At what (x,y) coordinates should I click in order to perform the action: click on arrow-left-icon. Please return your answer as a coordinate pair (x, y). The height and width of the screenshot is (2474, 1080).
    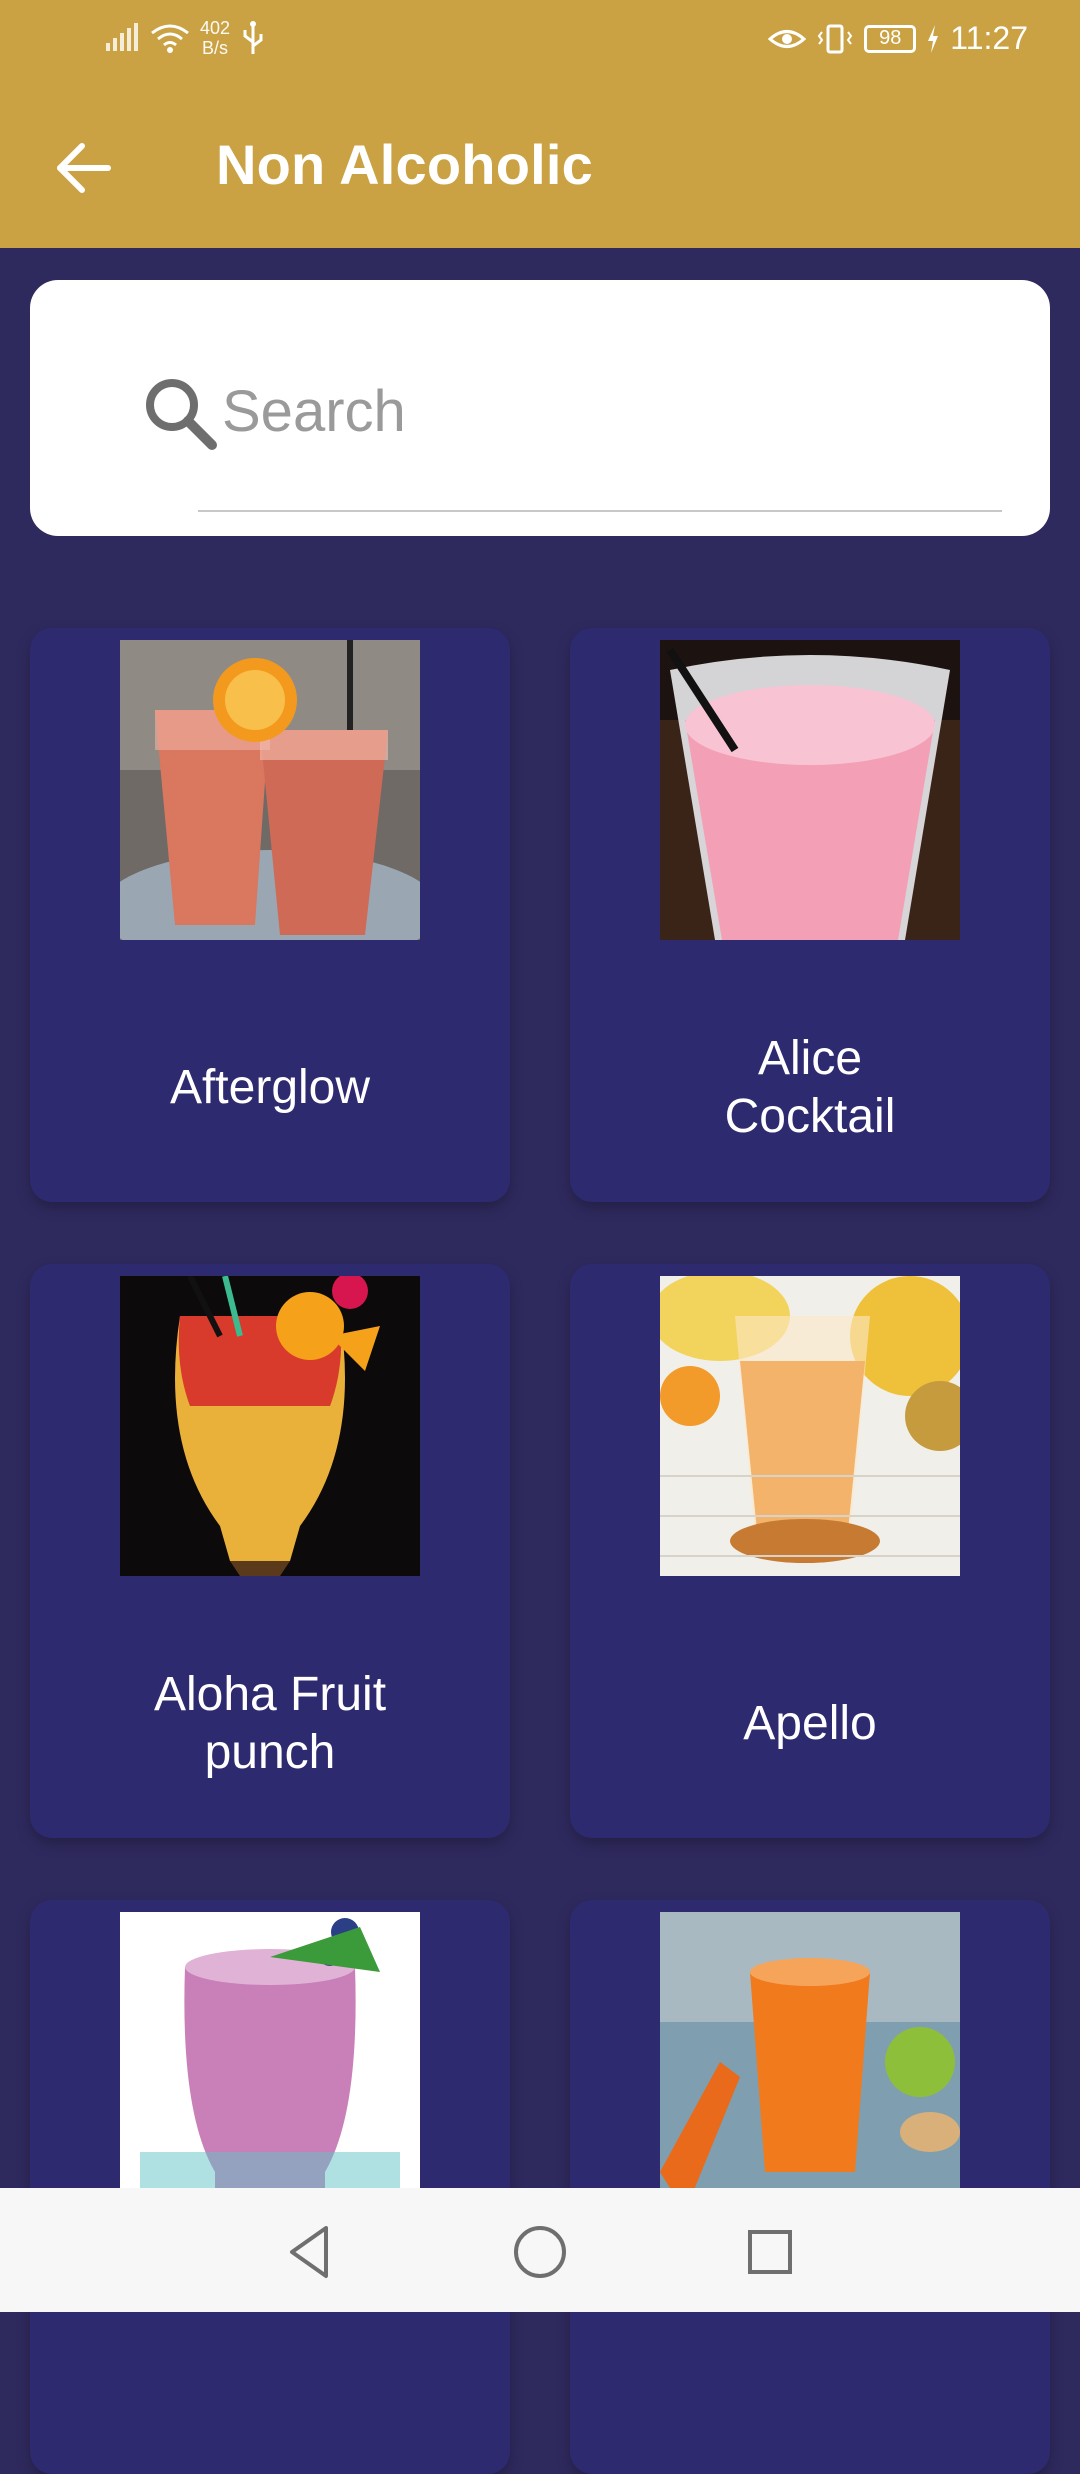
    Looking at the image, I should click on (84, 168).